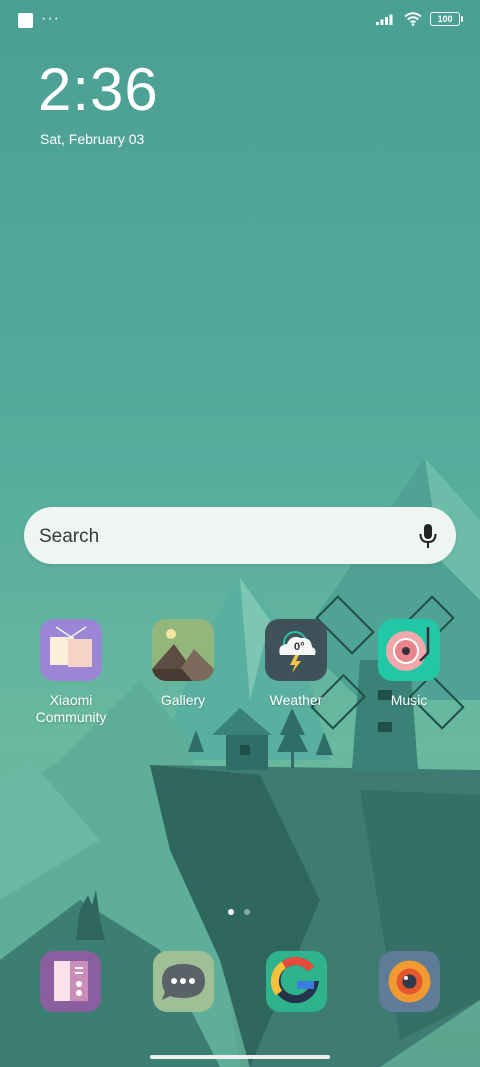 The width and height of the screenshot is (480, 1067). I want to click on app-label: Gallery, so click(183, 700).